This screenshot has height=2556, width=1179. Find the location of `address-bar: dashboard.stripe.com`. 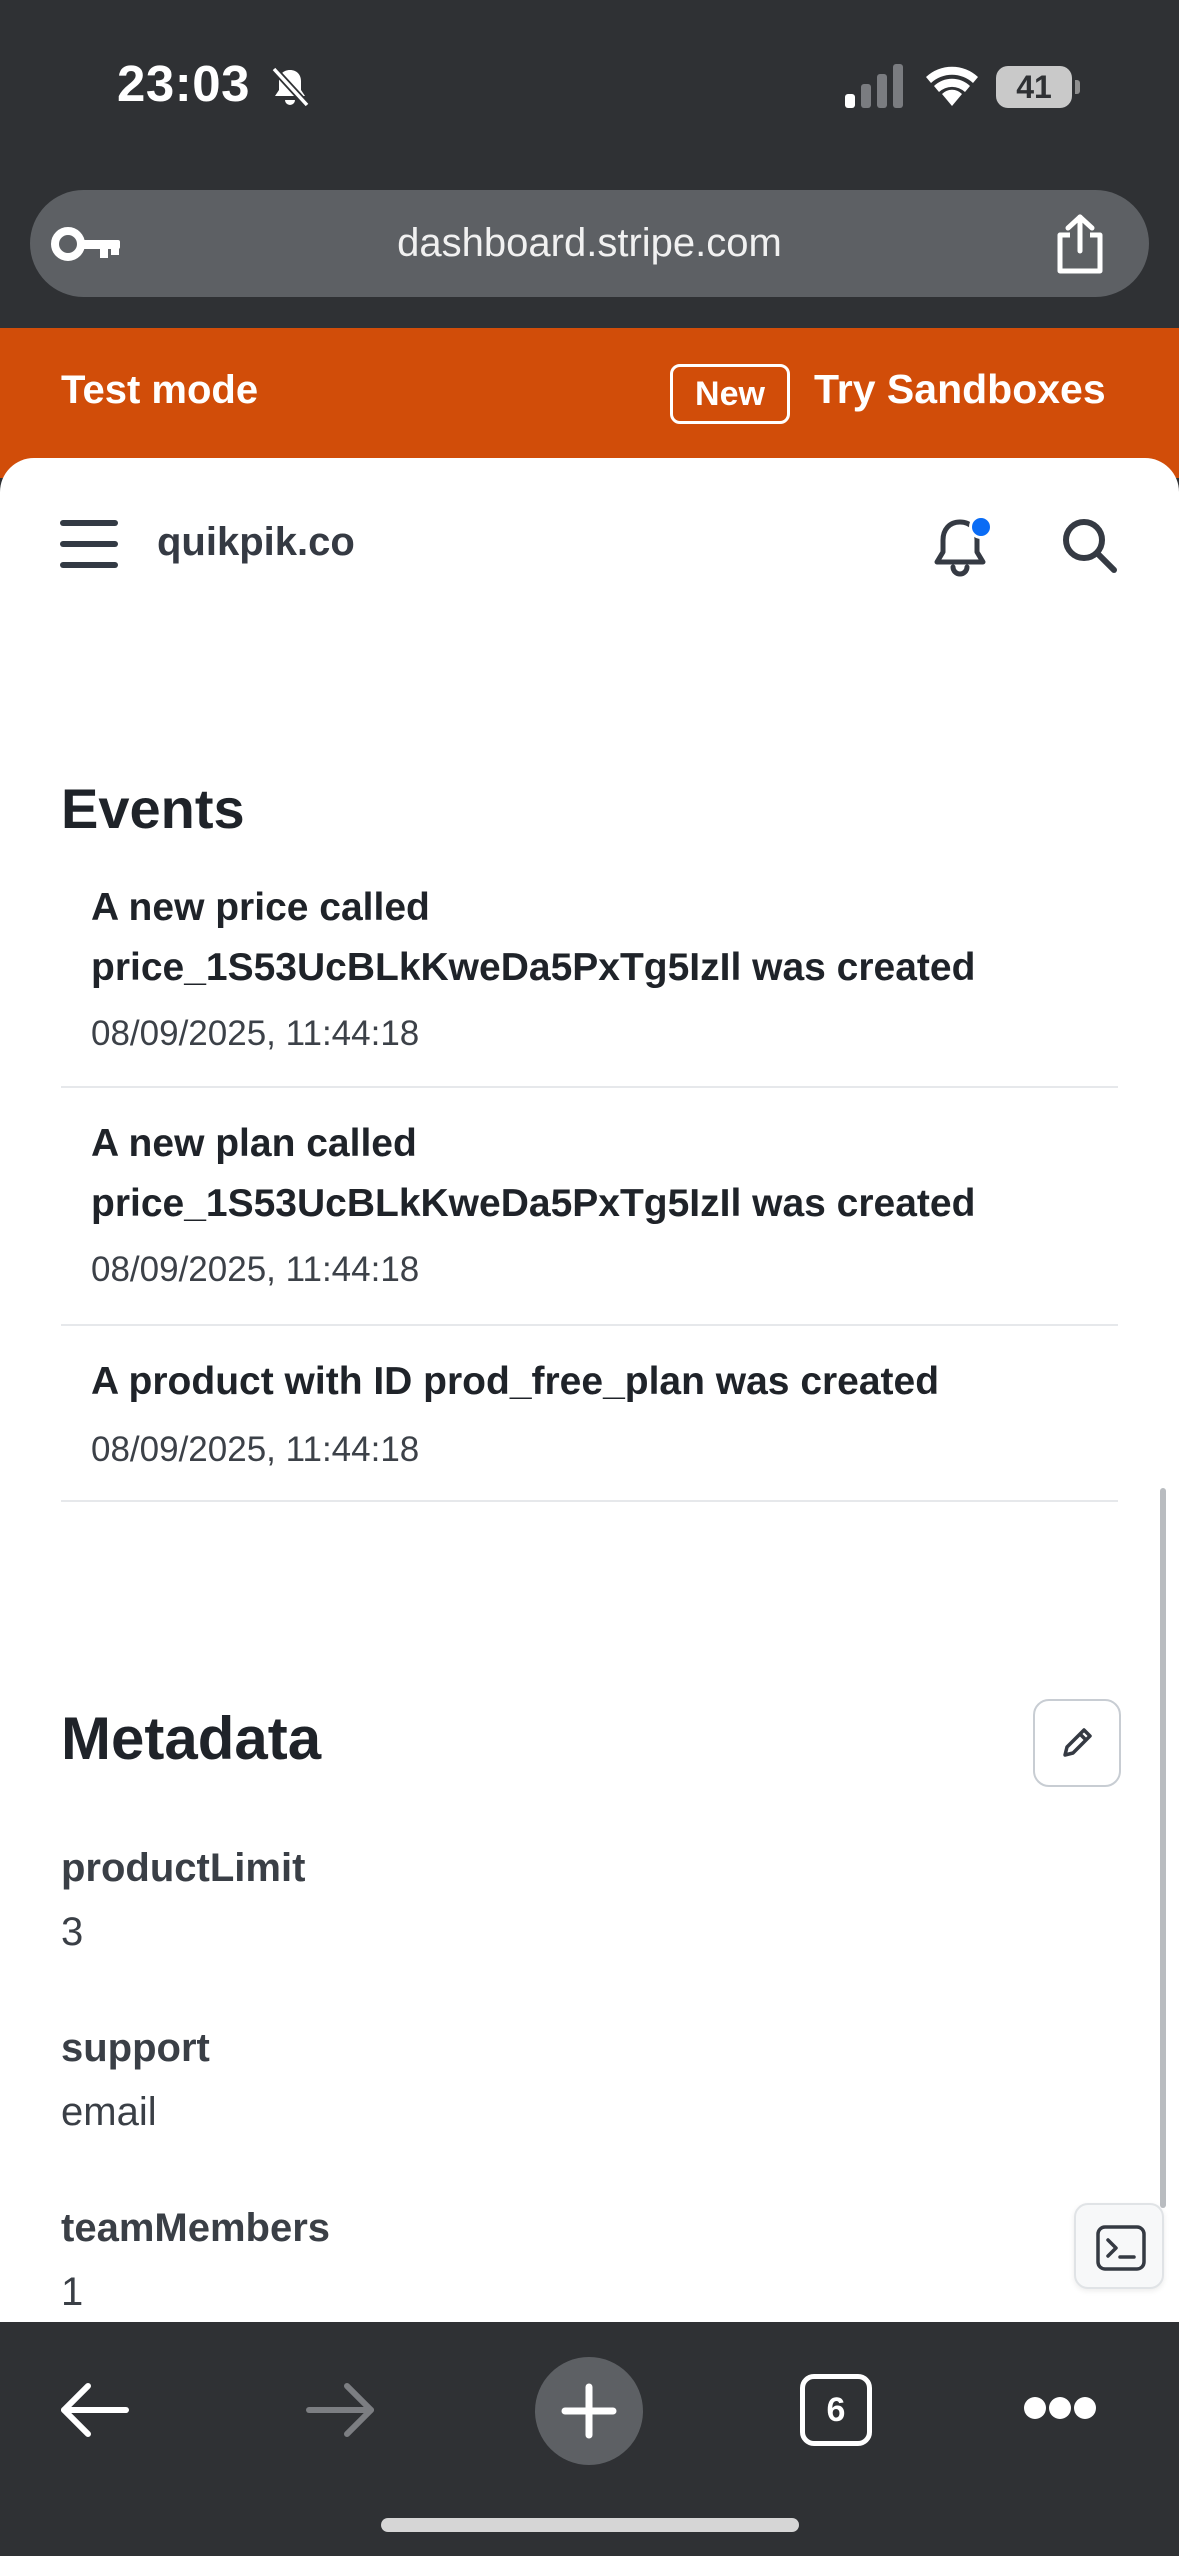

address-bar: dashboard.stripe.com is located at coordinates (589, 243).